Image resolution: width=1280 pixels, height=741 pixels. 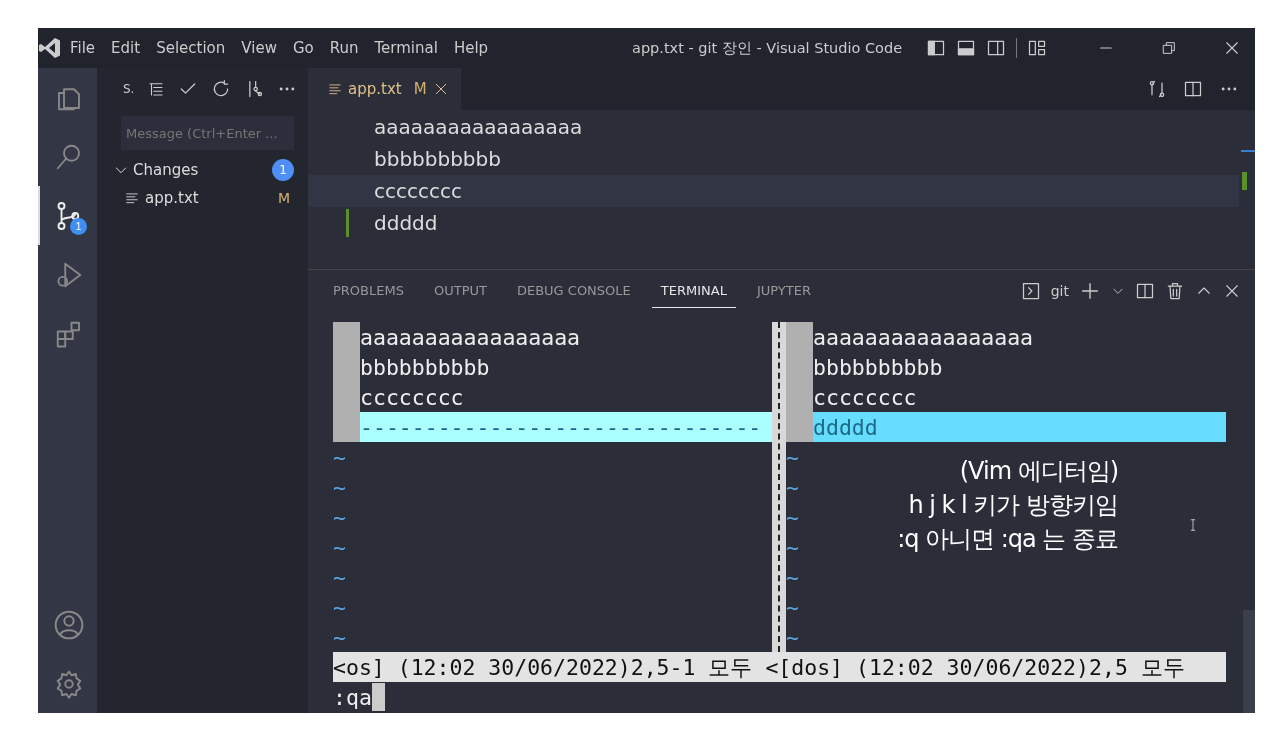 What do you see at coordinates (693, 291) in the screenshot?
I see `panel-tab: TERMINAL` at bounding box center [693, 291].